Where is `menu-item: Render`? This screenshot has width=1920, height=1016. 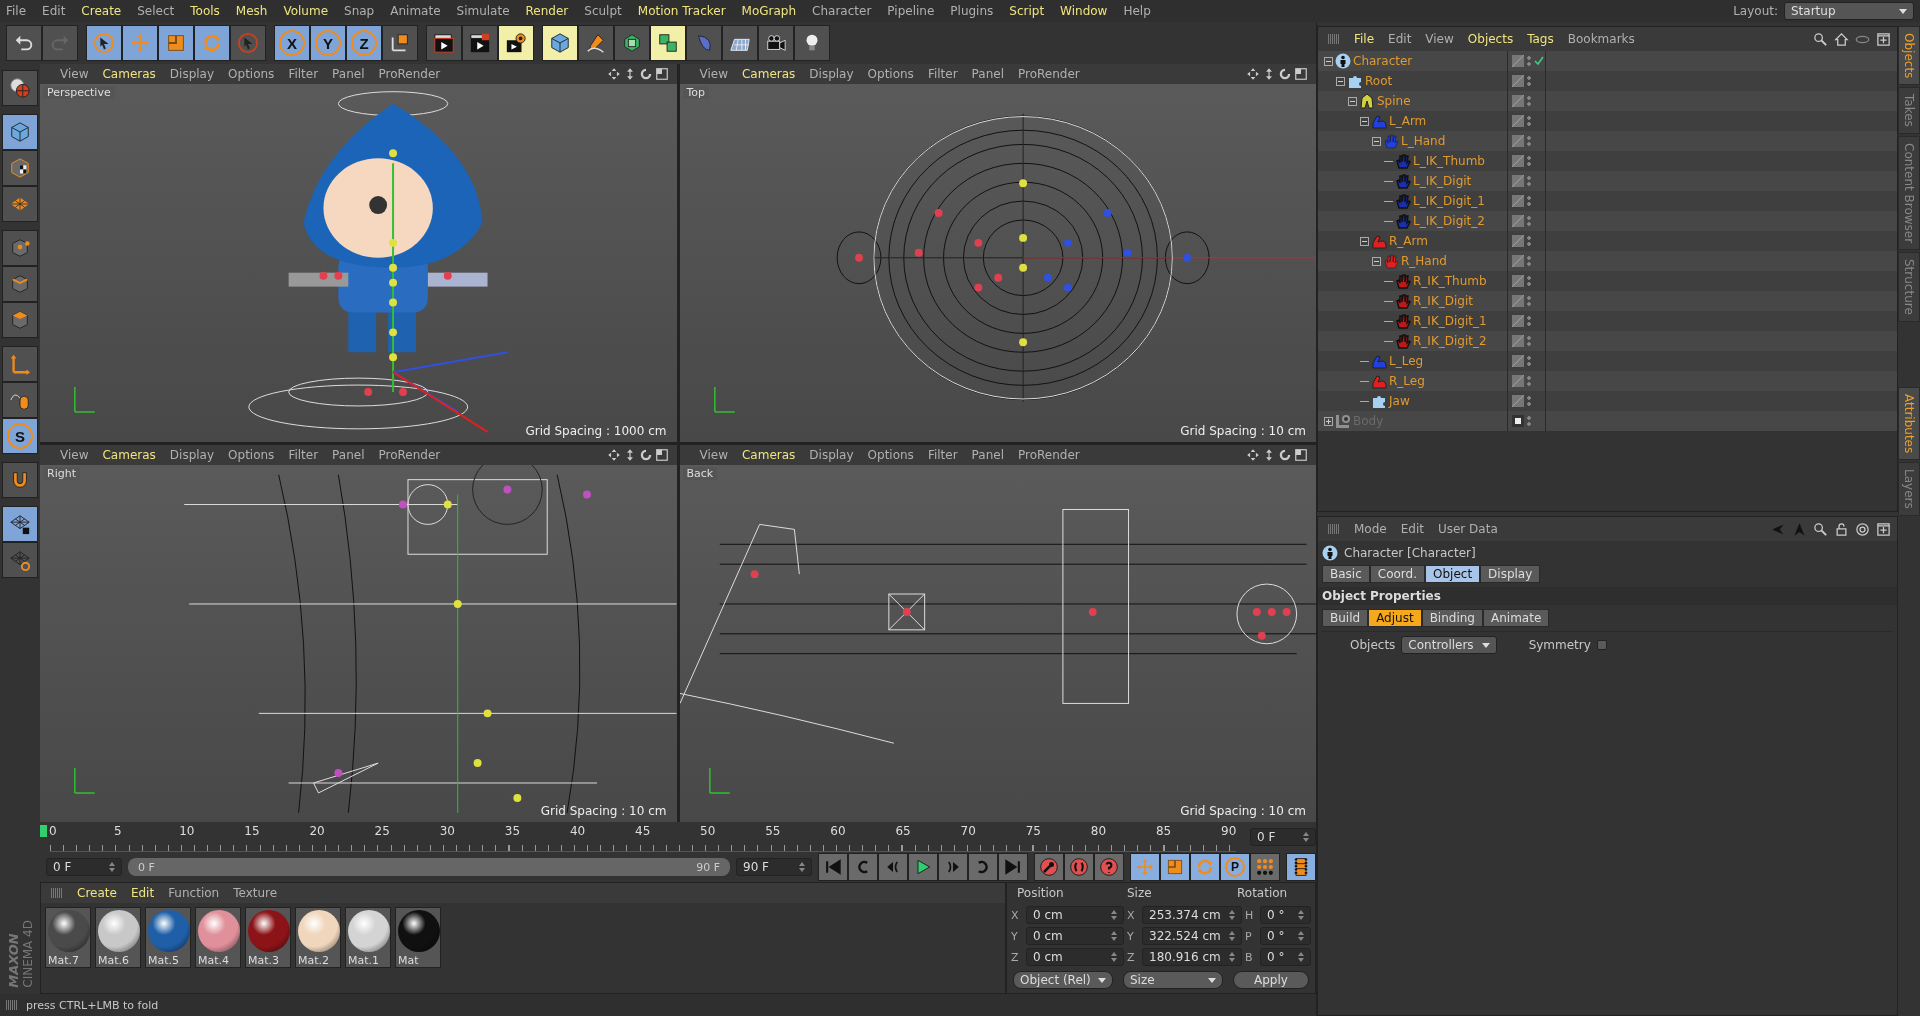
menu-item: Render is located at coordinates (547, 11).